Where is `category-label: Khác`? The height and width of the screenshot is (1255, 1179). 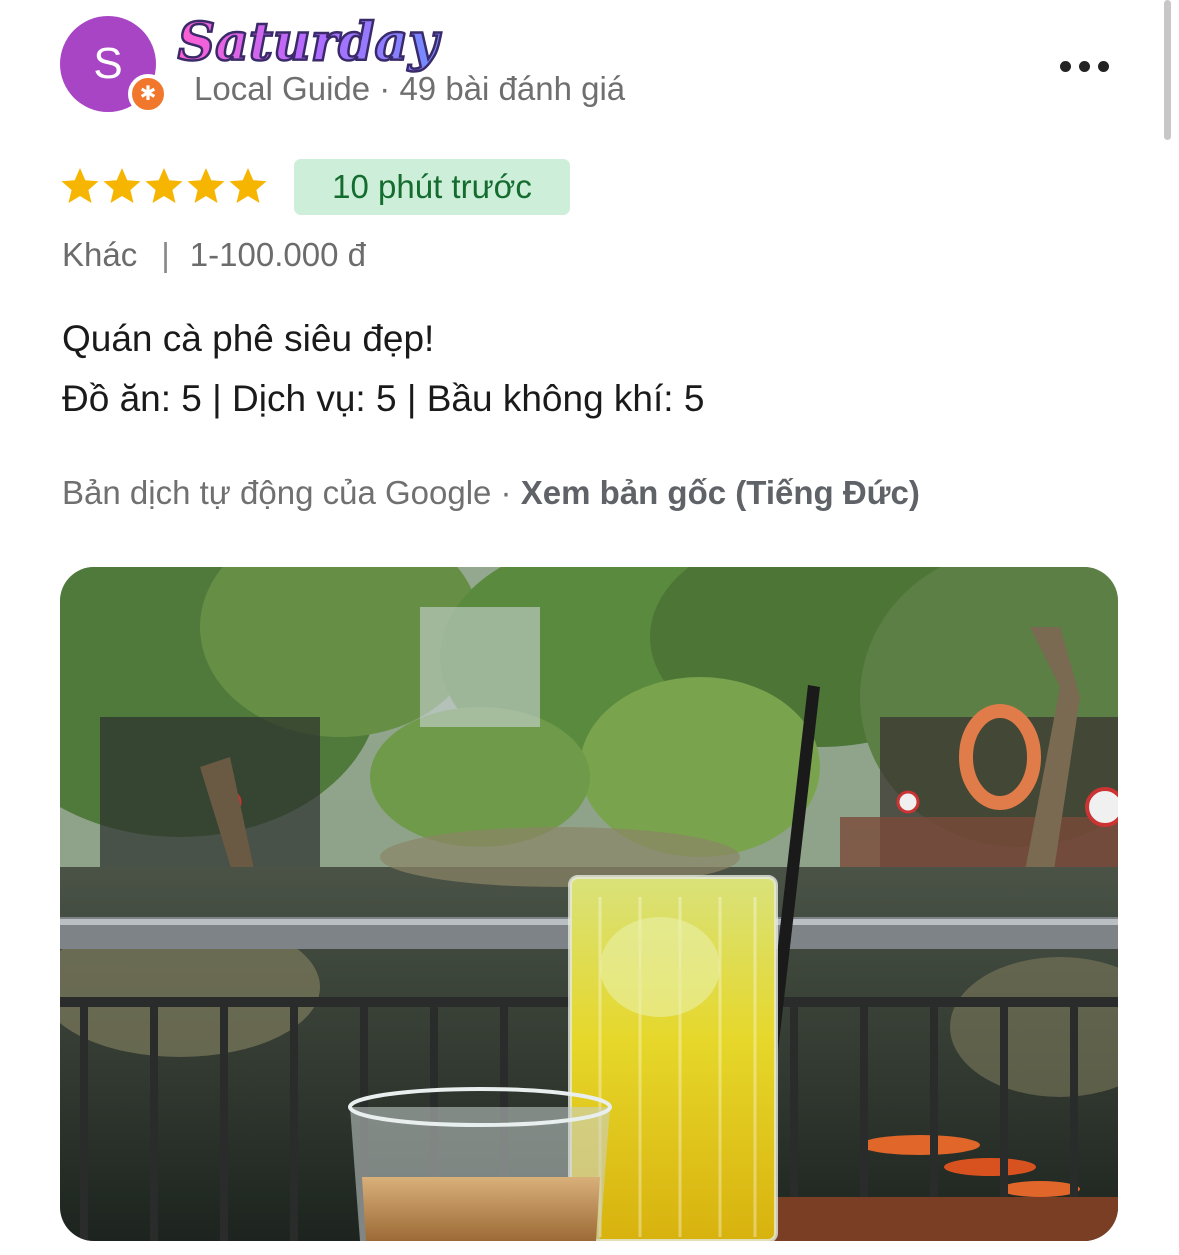
category-label: Khác is located at coordinates (100, 254).